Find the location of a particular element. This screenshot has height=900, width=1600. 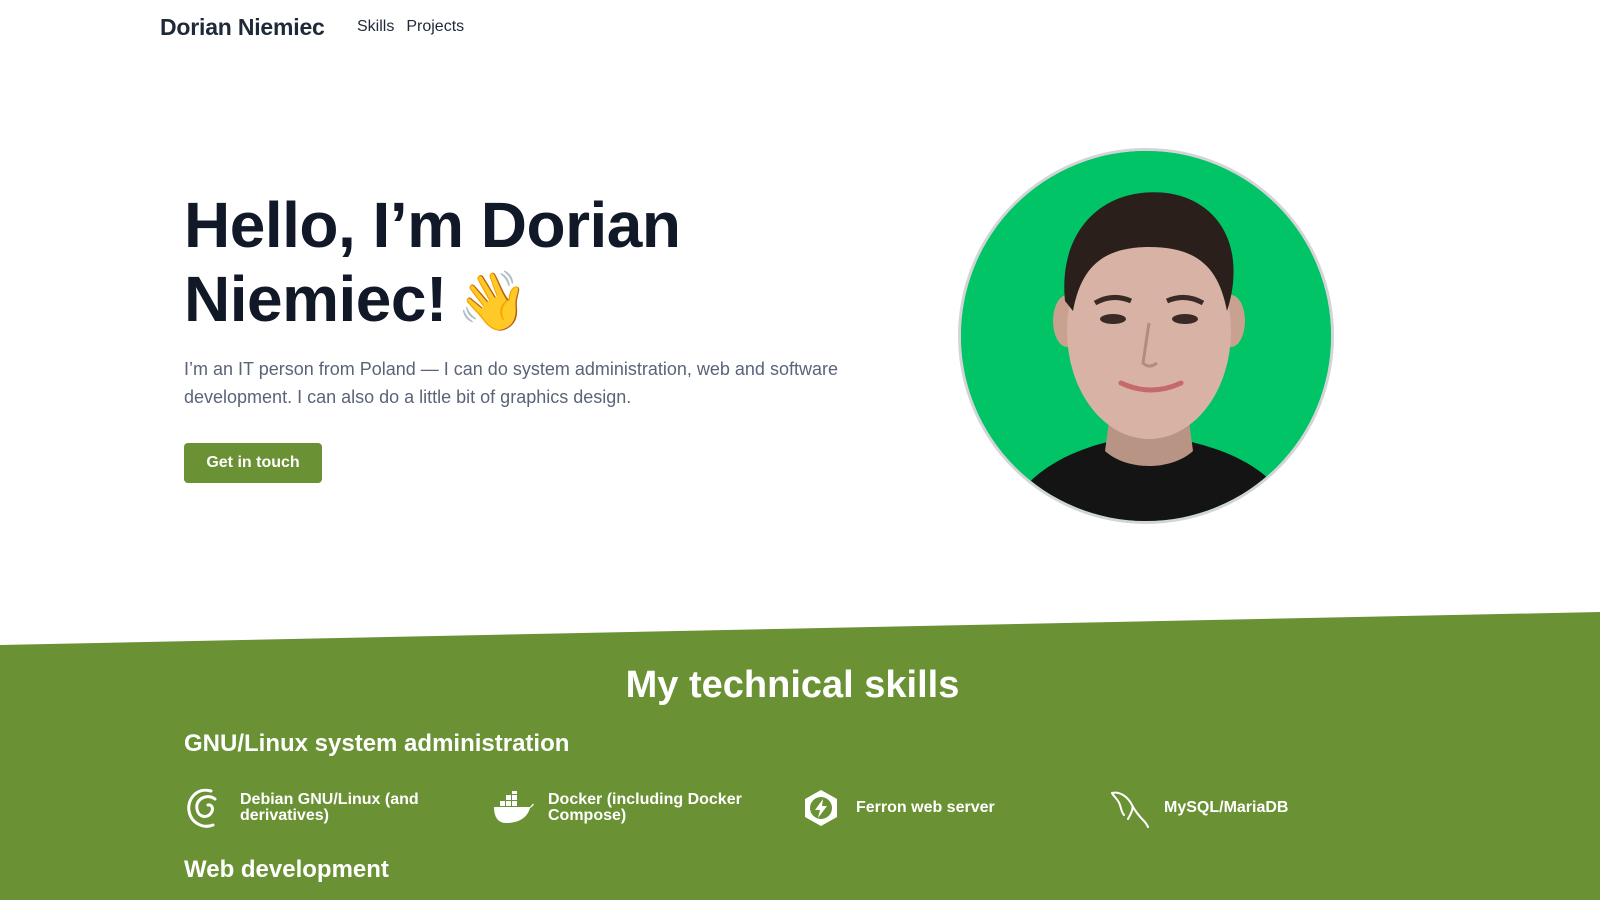

top-nav: Dorian Niemiec Skills Projects is located at coordinates (800, 28).